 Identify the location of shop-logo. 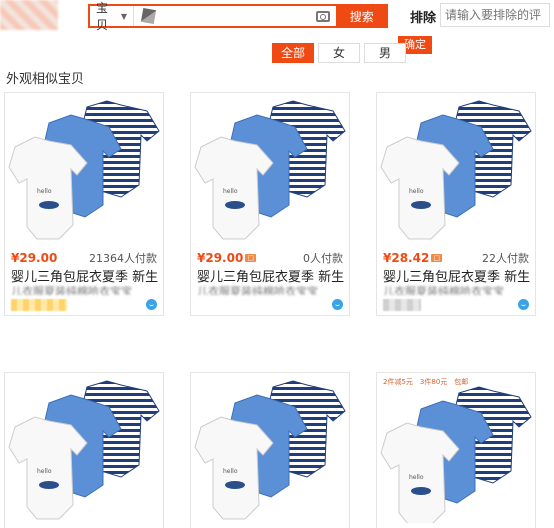
(29, 15).